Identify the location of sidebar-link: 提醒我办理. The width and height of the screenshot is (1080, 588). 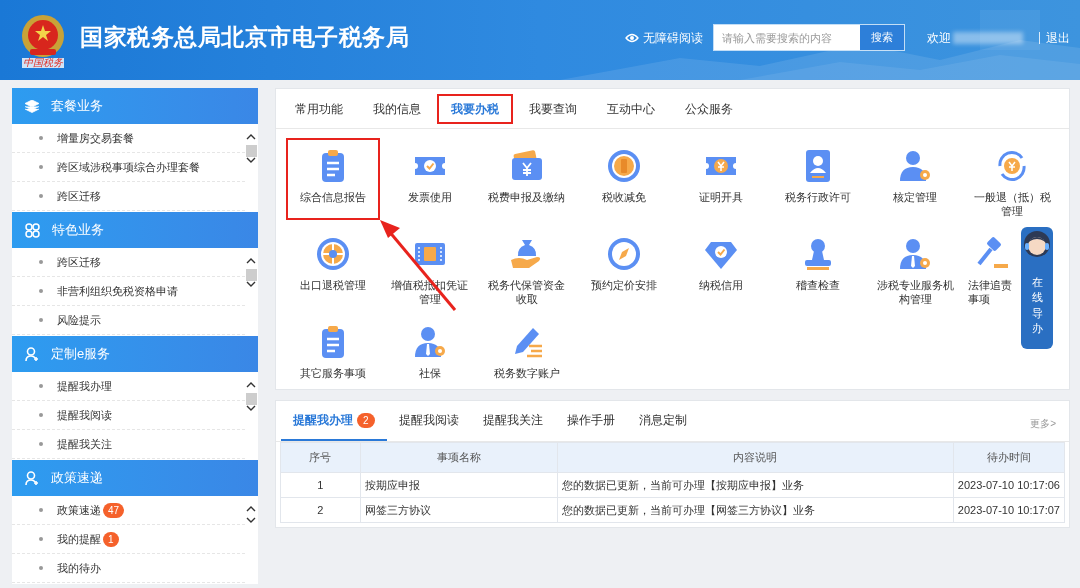
(84, 386).